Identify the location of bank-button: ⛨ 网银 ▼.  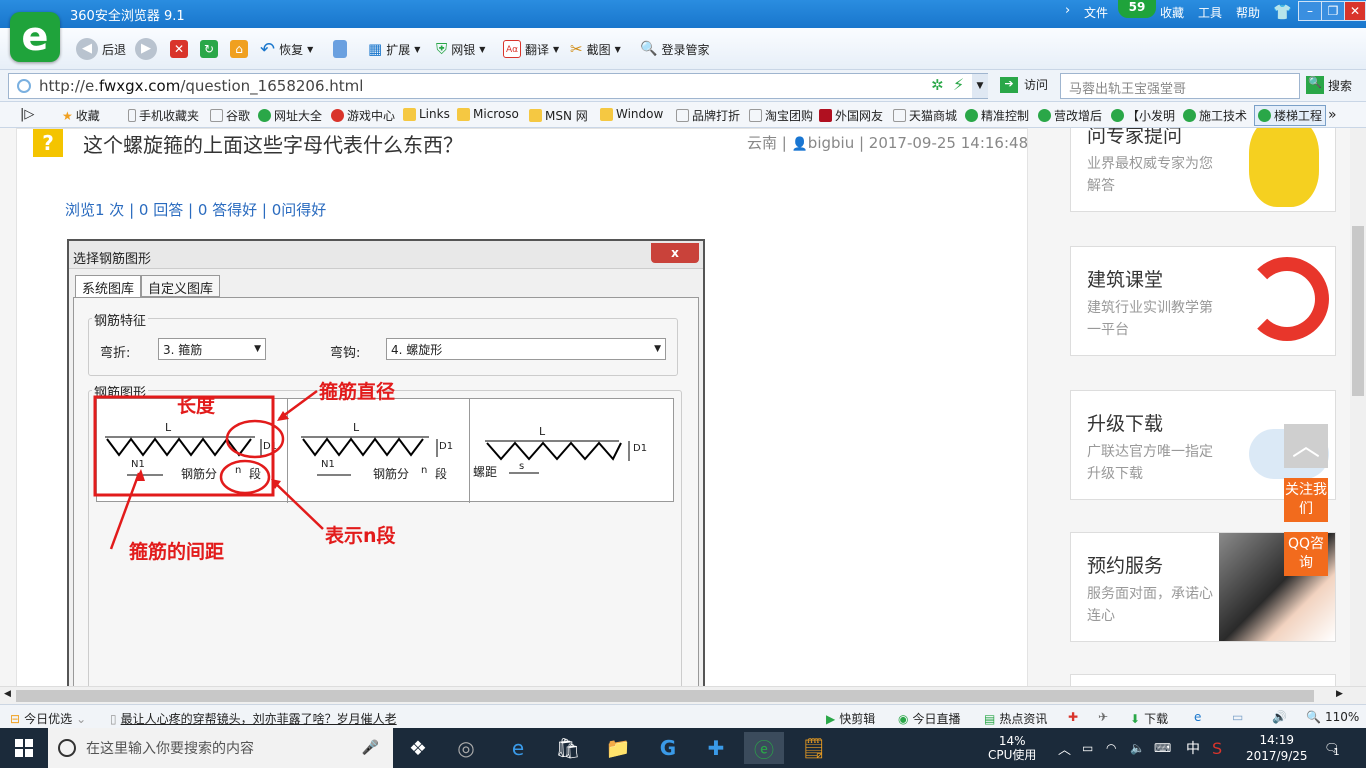
(460, 49).